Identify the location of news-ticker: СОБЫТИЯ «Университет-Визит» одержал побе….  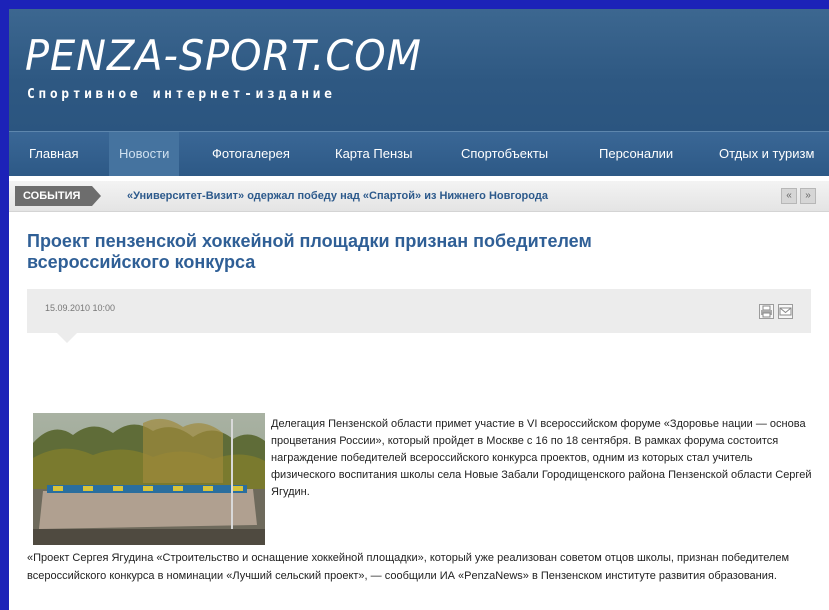
(419, 196).